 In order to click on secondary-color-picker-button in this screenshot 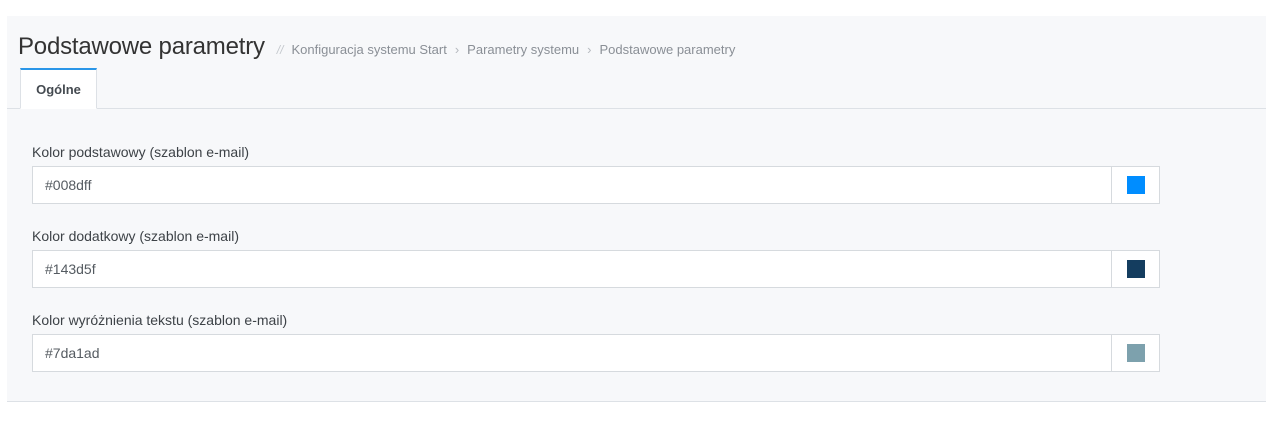, I will do `click(1135, 269)`.